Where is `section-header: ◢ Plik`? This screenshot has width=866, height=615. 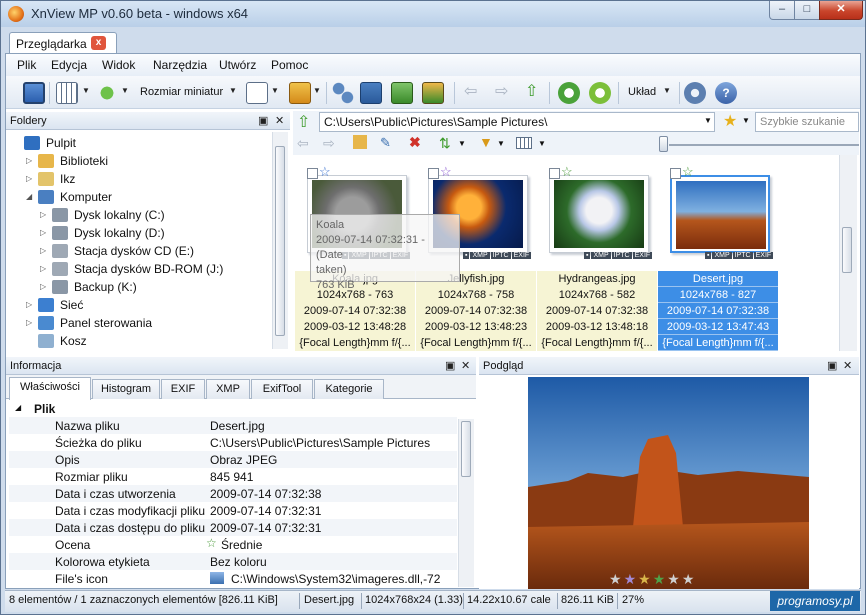
section-header: ◢ Plik is located at coordinates (233, 408).